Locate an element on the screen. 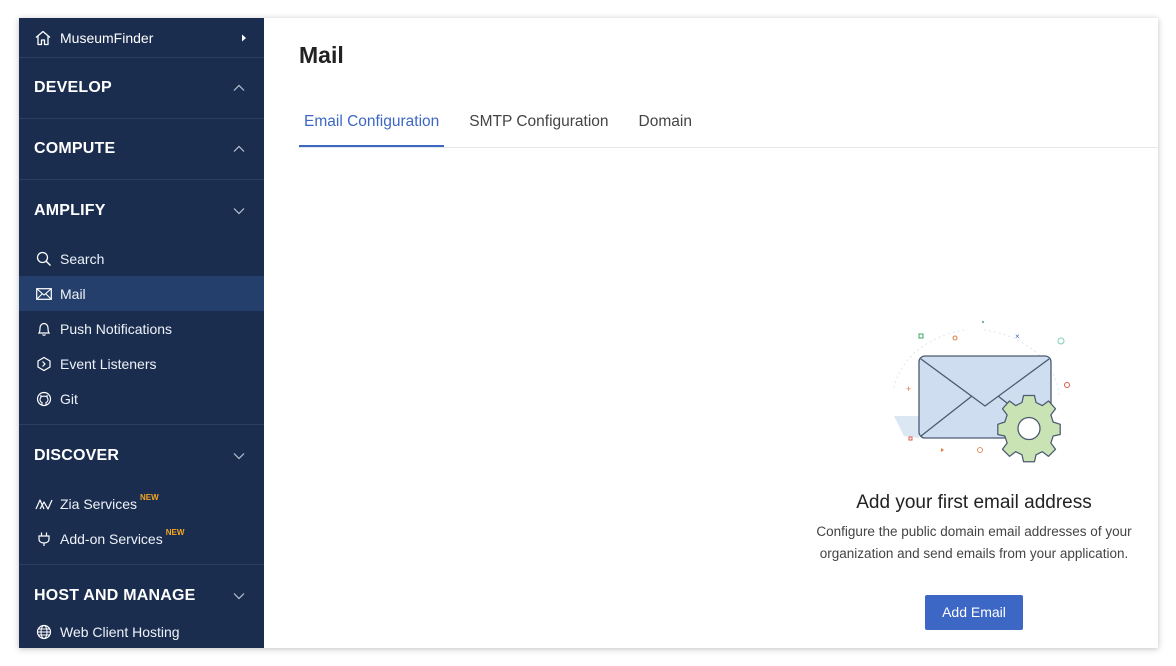 The width and height of the screenshot is (1176, 666). section-host-label: HOST AND MANAGE is located at coordinates (115, 595).